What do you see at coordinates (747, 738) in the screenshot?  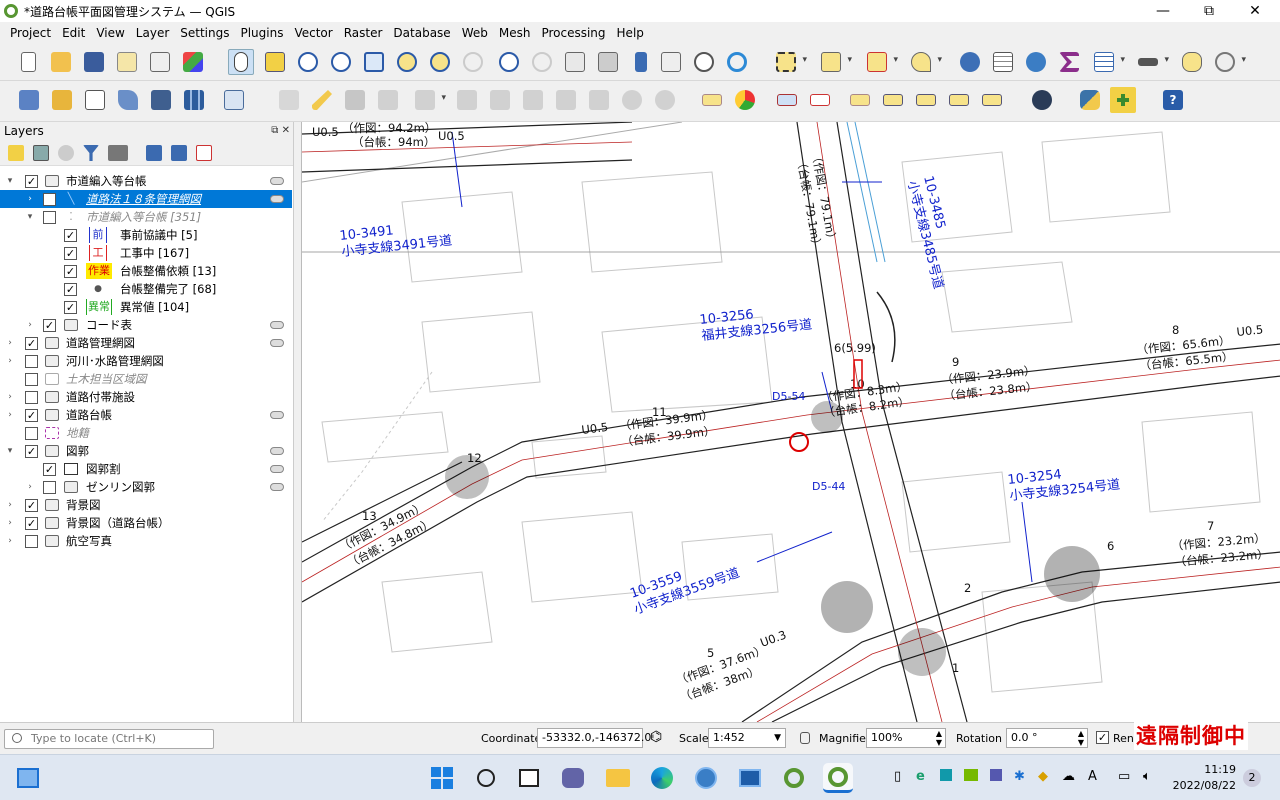 I see `scale-combobox: 1:452 ▼` at bounding box center [747, 738].